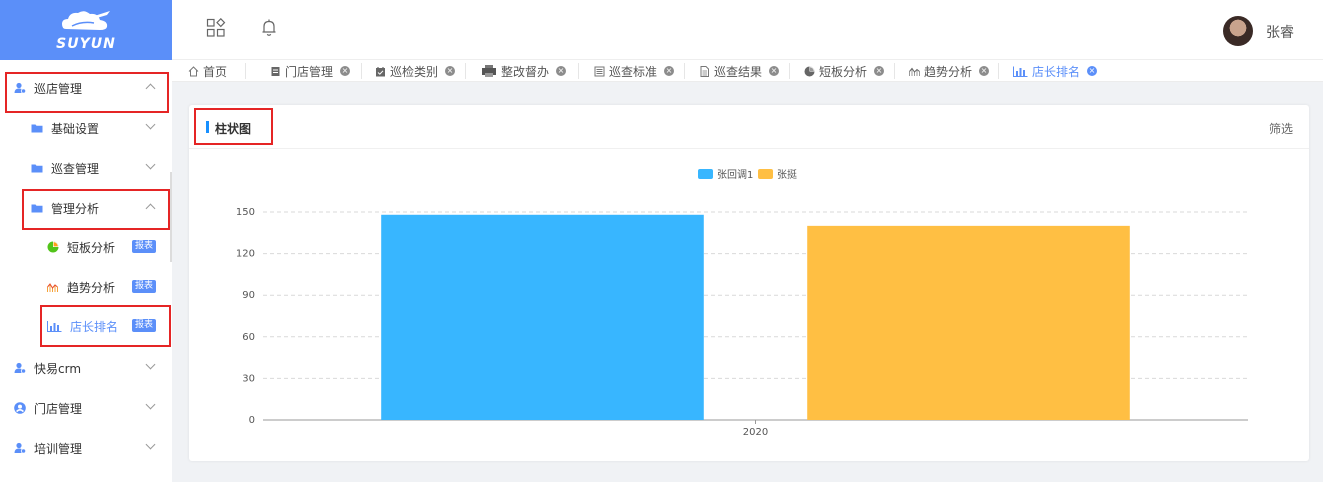 This screenshot has height=482, width=1323. What do you see at coordinates (58, 408) in the screenshot?
I see `sidebar-item-label: 门店管理` at bounding box center [58, 408].